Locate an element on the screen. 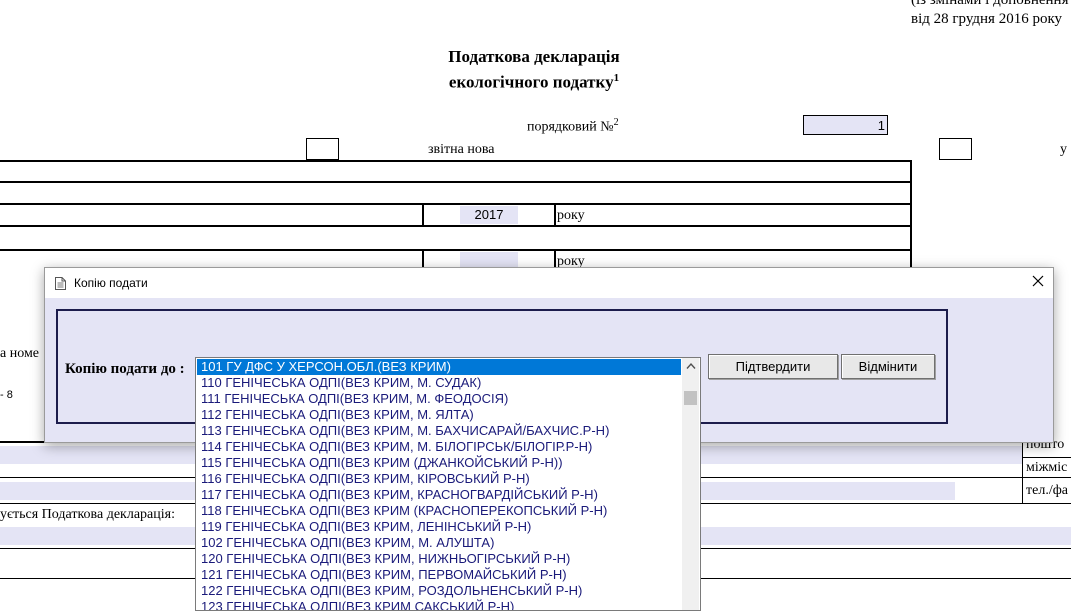  clarifying-checkbox is located at coordinates (955, 149).